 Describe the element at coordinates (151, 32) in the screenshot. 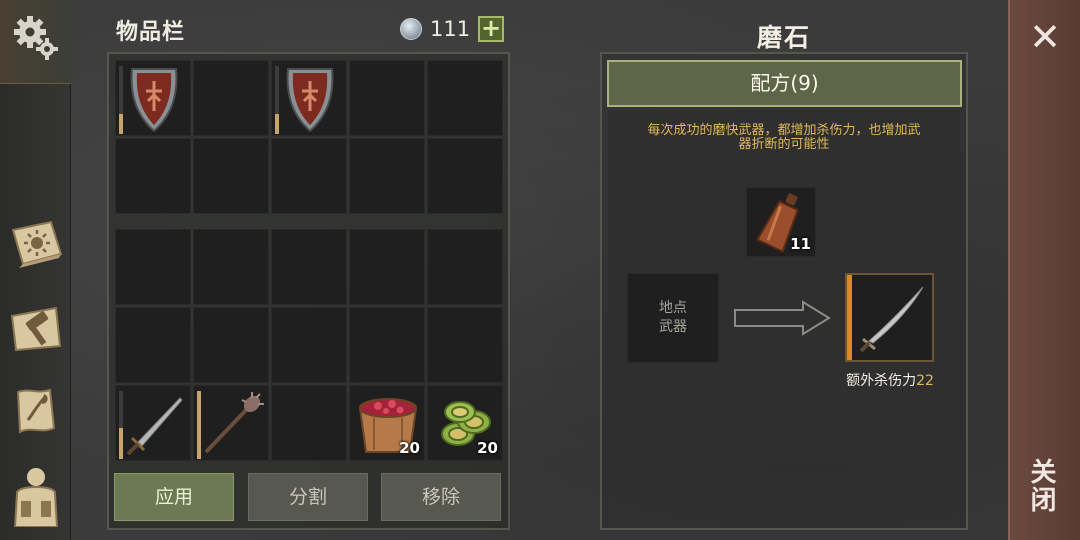

I see `inventory-title: 物品栏` at that location.